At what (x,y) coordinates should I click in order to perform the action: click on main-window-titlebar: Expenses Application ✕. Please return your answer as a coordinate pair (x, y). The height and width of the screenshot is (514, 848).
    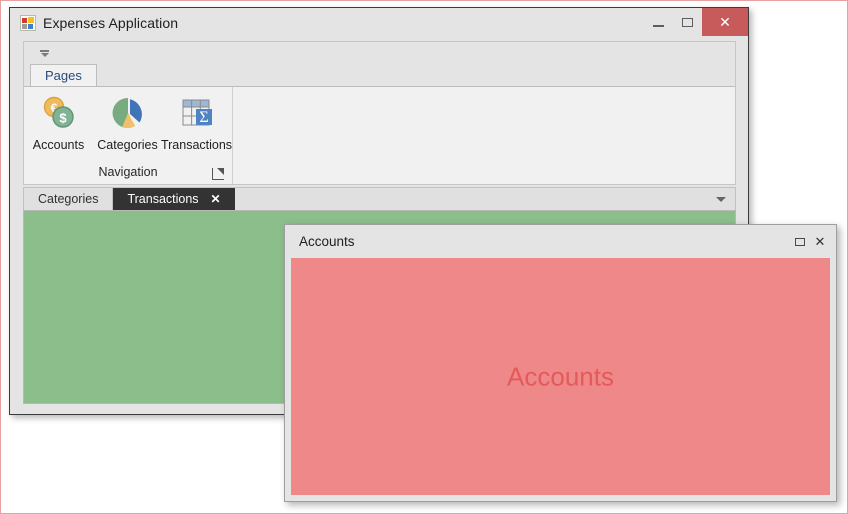
    Looking at the image, I should click on (379, 23).